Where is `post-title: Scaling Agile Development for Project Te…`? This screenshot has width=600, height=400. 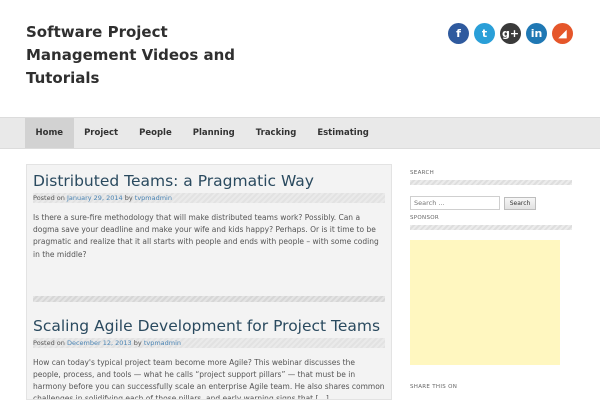 post-title: Scaling Agile Development for Project Te… is located at coordinates (209, 326).